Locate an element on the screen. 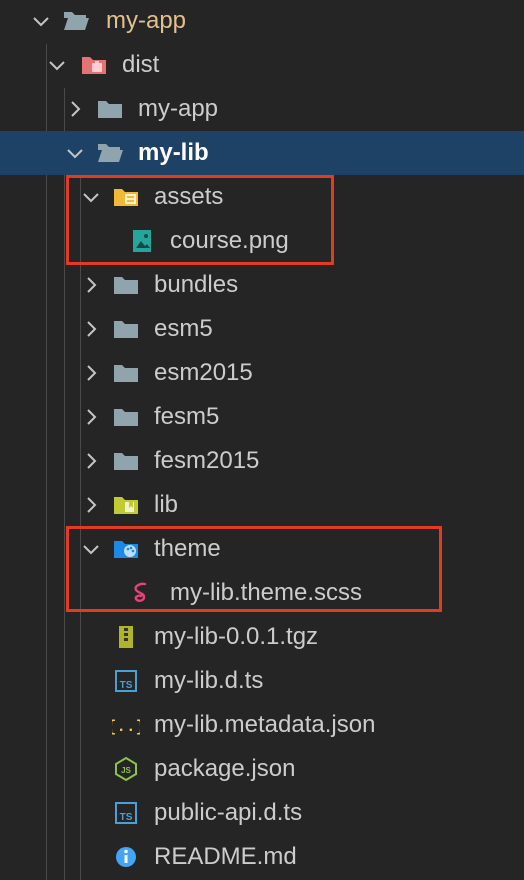  svg-text: JS is located at coordinates (126, 770).